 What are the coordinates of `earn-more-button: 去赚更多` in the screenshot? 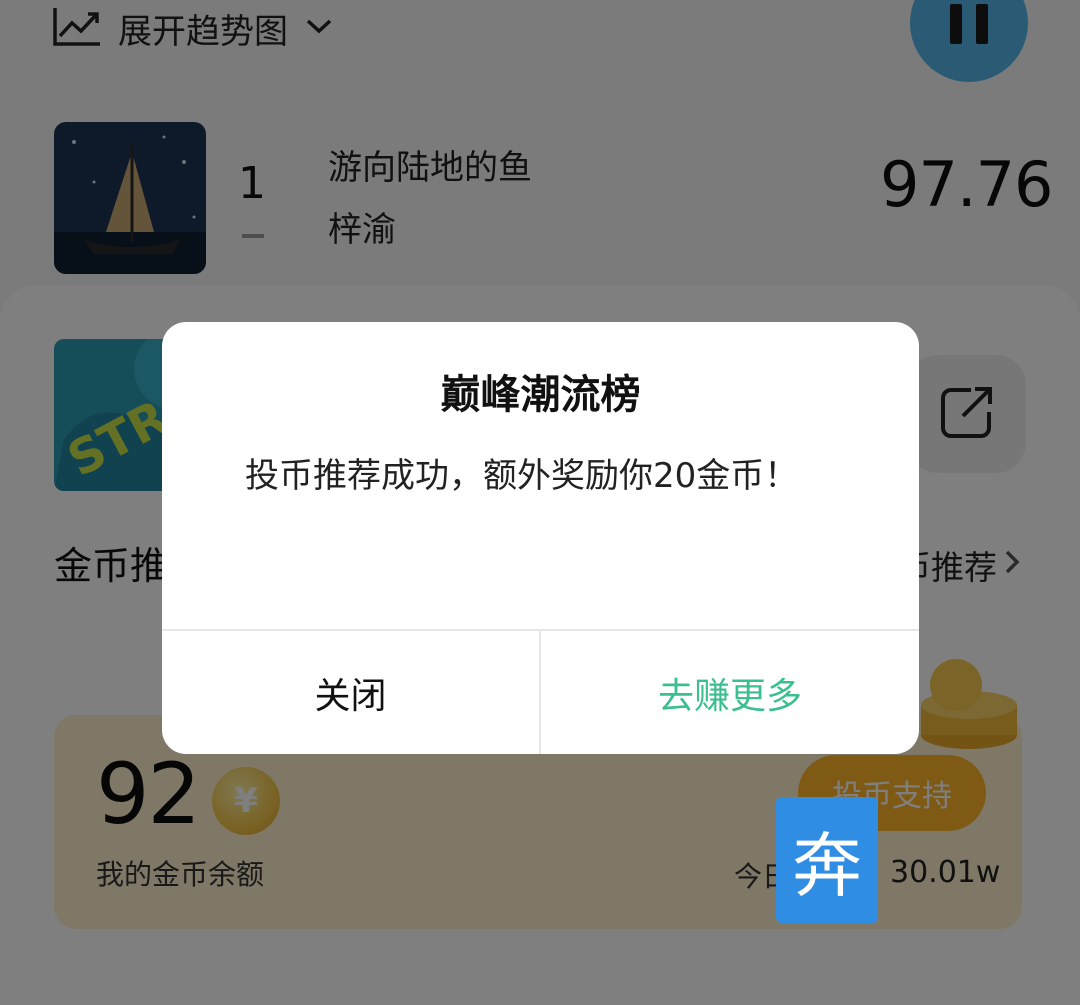 It's located at (730, 692).